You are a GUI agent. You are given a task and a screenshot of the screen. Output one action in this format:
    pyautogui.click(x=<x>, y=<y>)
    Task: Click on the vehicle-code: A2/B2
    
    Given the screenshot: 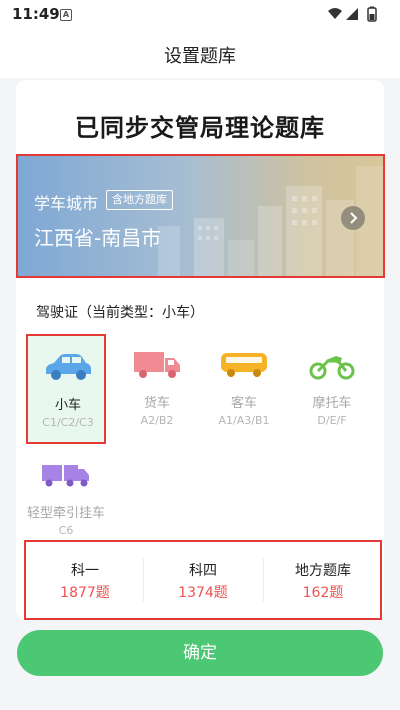 What is the action you would take?
    pyautogui.click(x=157, y=420)
    